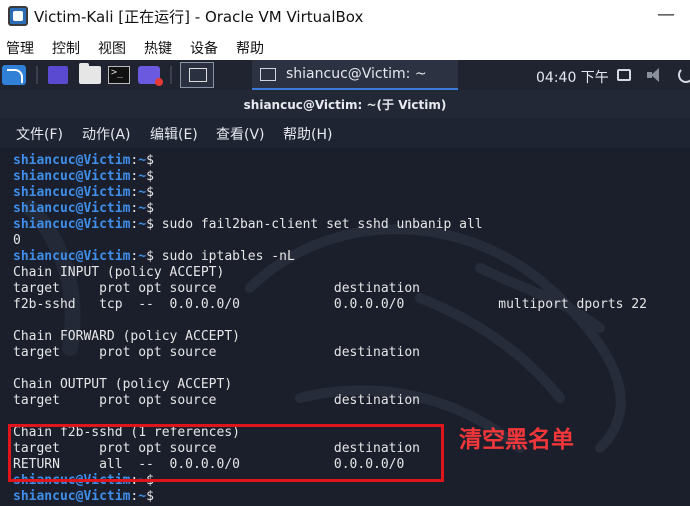 The height and width of the screenshot is (506, 690). Describe the element at coordinates (158, 48) in the screenshot. I see `menu-hotkeys: 热键` at that location.